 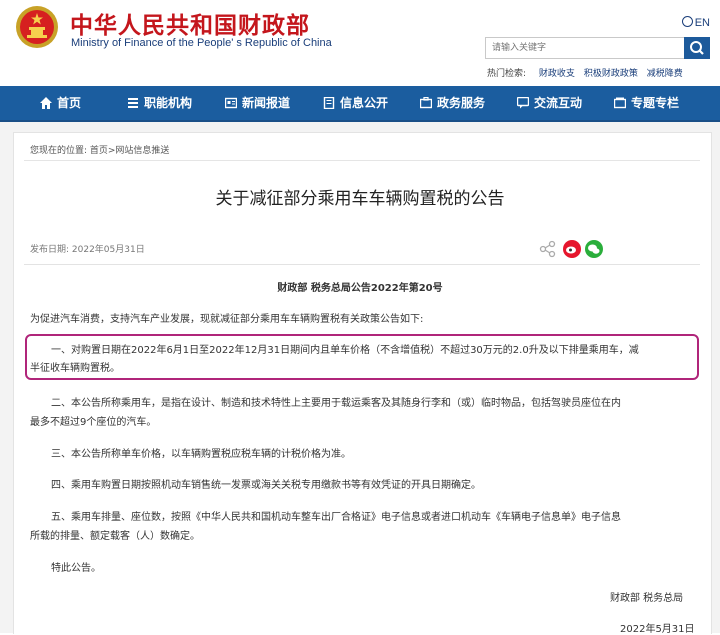 What do you see at coordinates (558, 103) in the screenshot?
I see `nav-label: 交流互动` at bounding box center [558, 103].